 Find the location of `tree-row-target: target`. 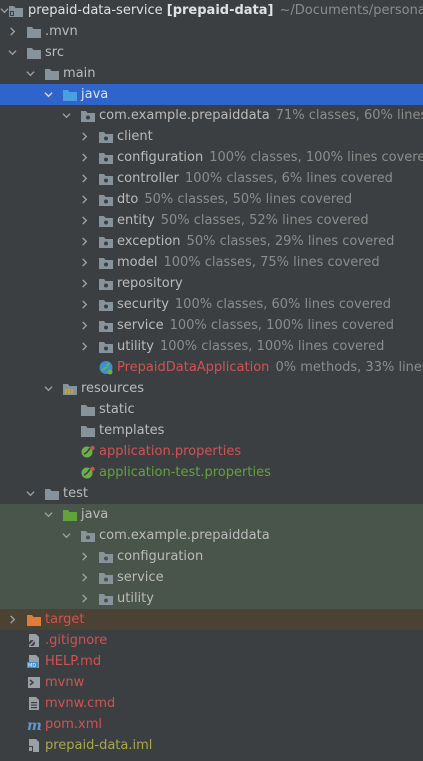

tree-row-target: target is located at coordinates (211, 619).